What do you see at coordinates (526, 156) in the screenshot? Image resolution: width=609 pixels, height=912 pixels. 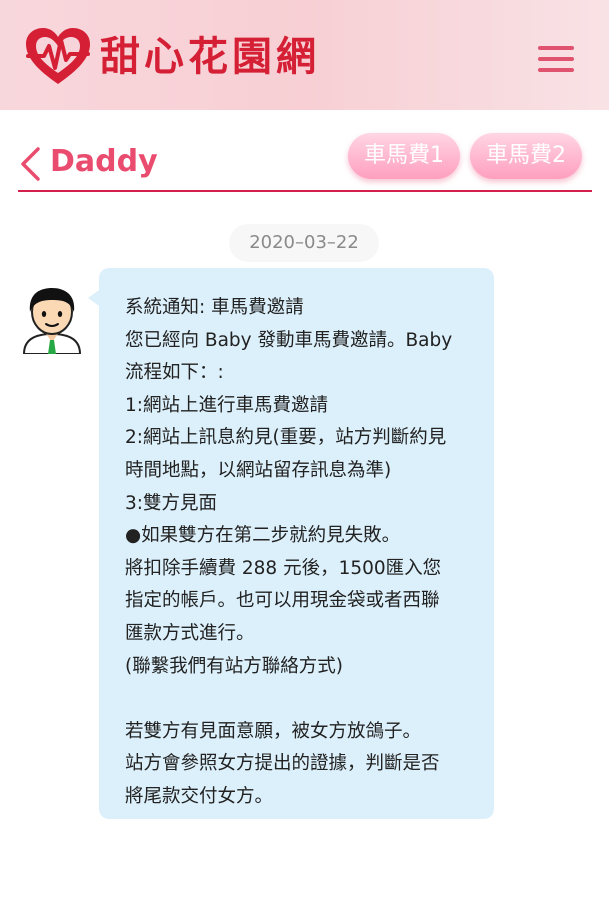 I see `tab-fee-2: 車馬費2` at bounding box center [526, 156].